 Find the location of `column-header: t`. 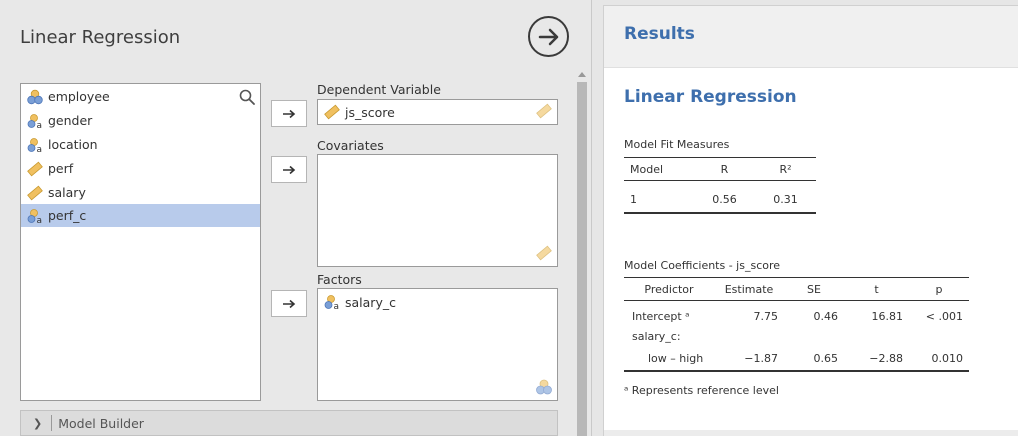

column-header: t is located at coordinates (876, 289).